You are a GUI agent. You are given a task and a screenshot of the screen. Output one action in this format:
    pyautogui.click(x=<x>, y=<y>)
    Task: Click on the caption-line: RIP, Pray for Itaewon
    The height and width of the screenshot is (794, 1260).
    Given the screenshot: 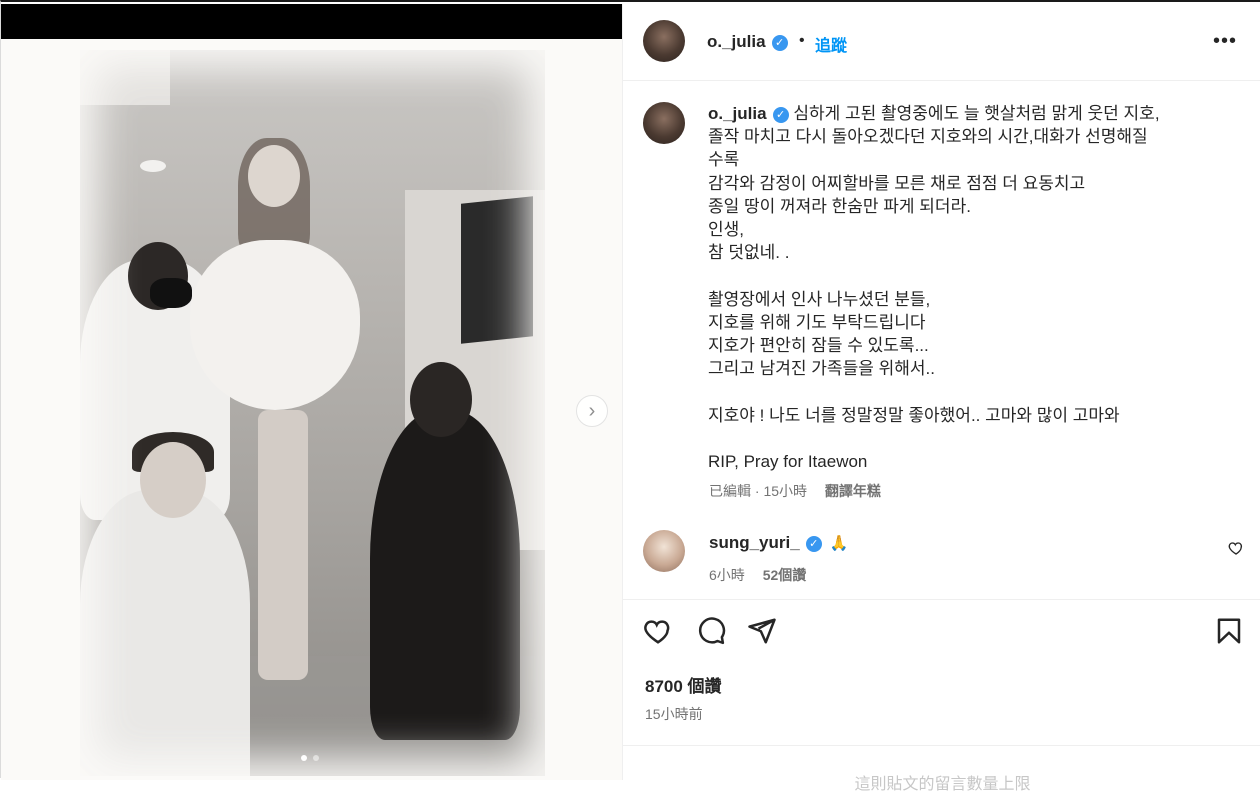 What is the action you would take?
    pyautogui.click(x=975, y=461)
    